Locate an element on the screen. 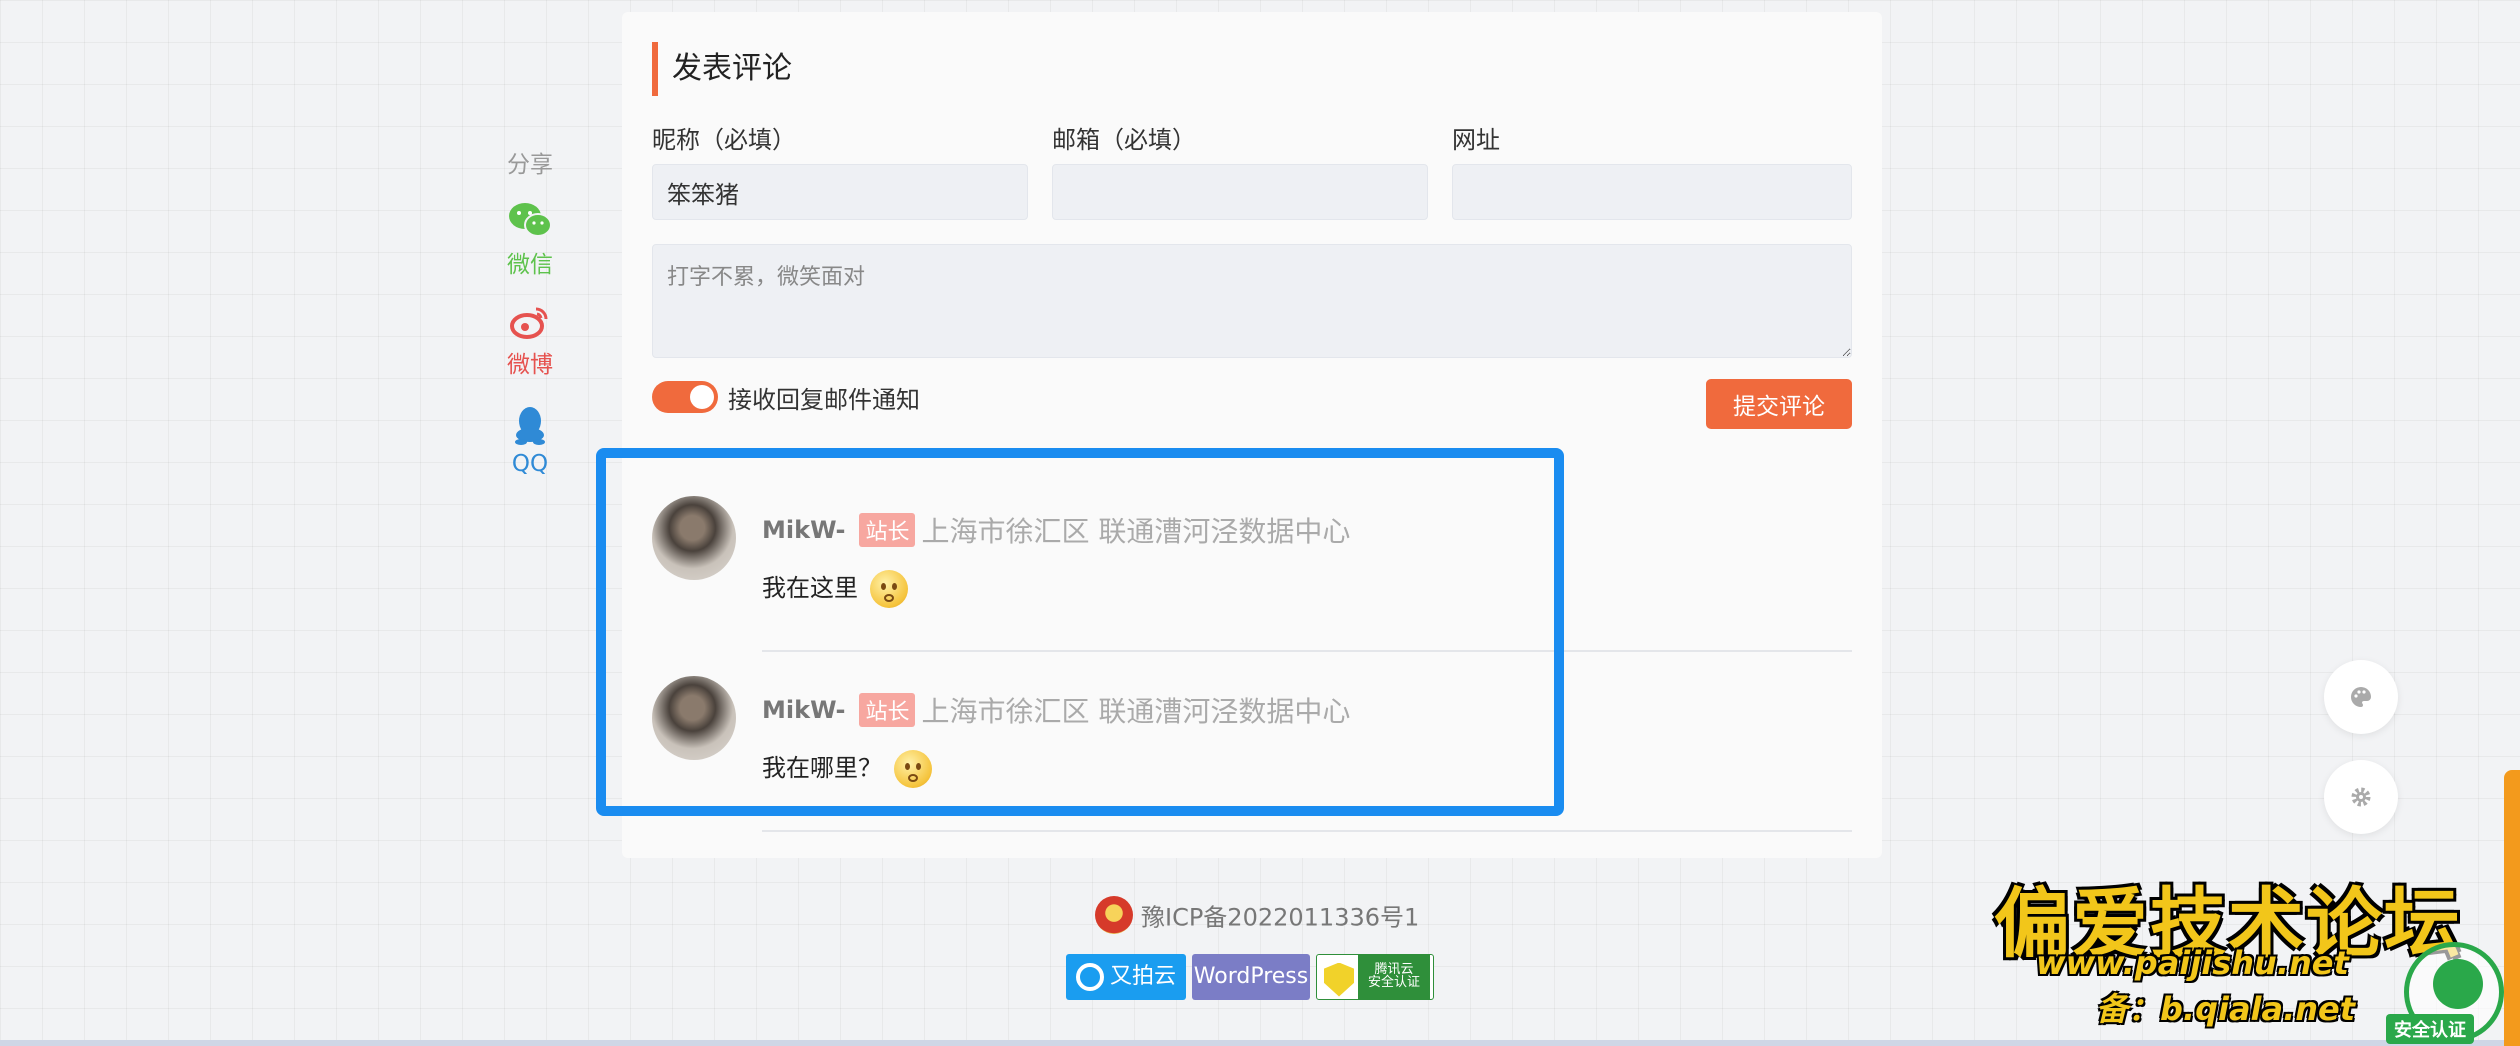  tencent-badge-line2: 安全认证 is located at coordinates (1393, 982).